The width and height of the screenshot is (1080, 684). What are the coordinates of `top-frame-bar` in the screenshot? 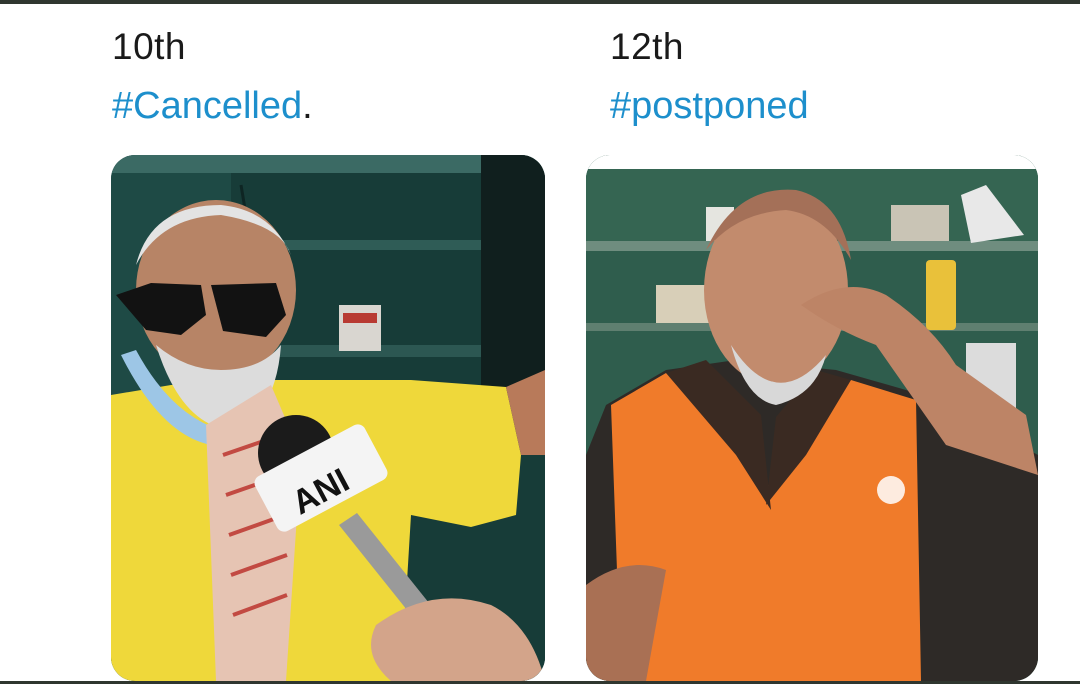 It's located at (540, 2).